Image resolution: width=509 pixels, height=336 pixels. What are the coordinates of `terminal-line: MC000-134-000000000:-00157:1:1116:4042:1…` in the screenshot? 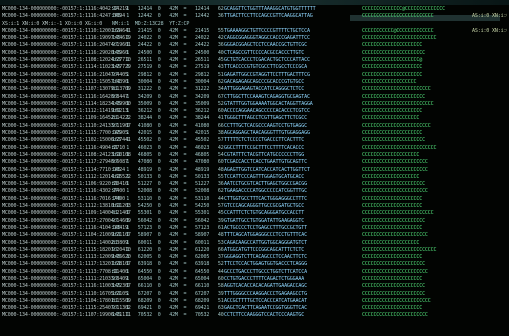 It's located at (254, 9).